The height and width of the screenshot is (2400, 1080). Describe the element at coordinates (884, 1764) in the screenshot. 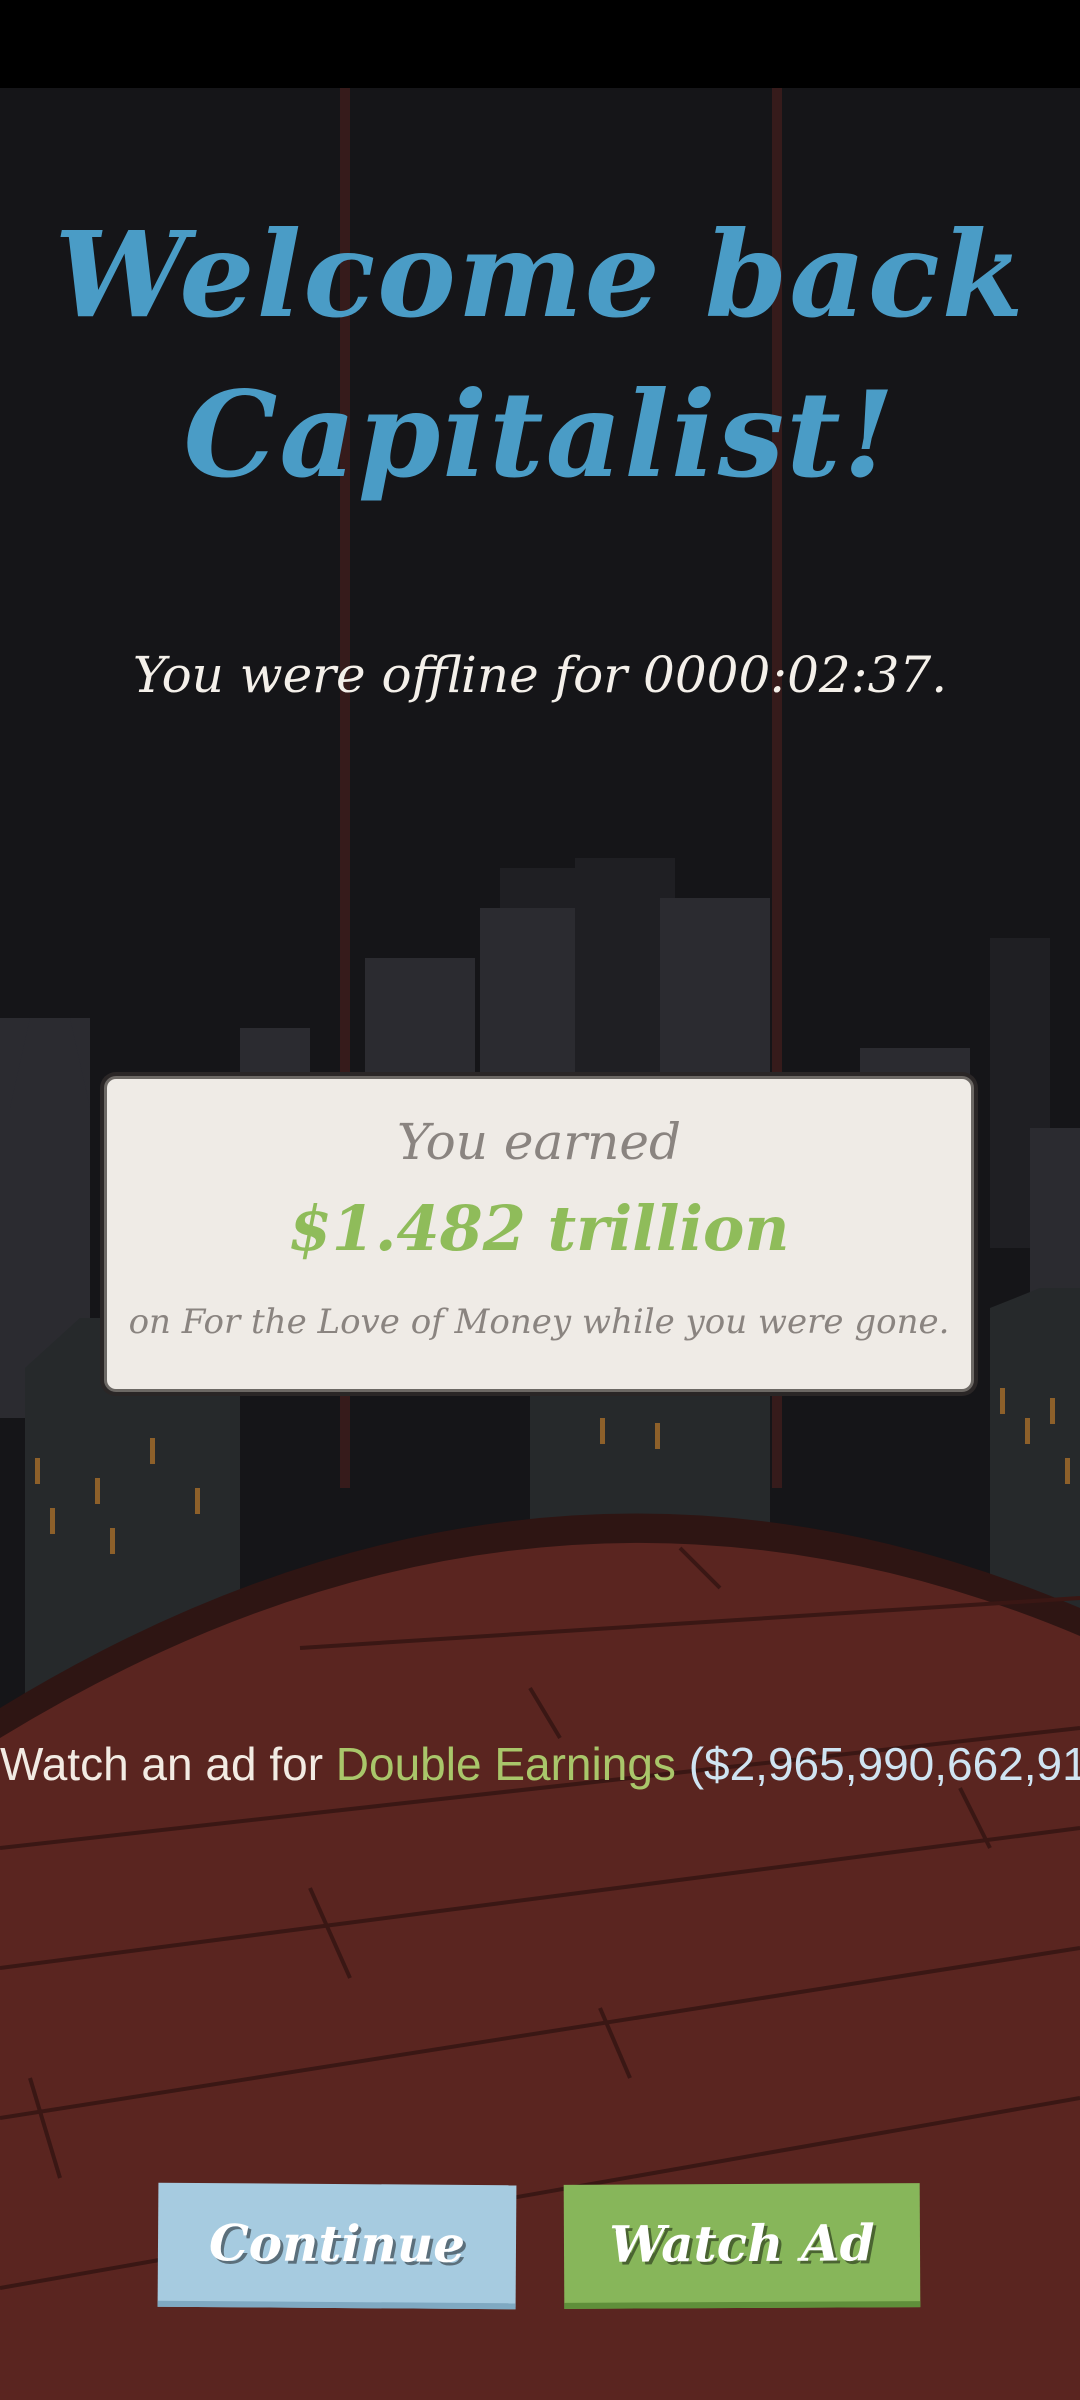

I see `ad-offer-value: ($2,965,990,662,919.73)` at that location.